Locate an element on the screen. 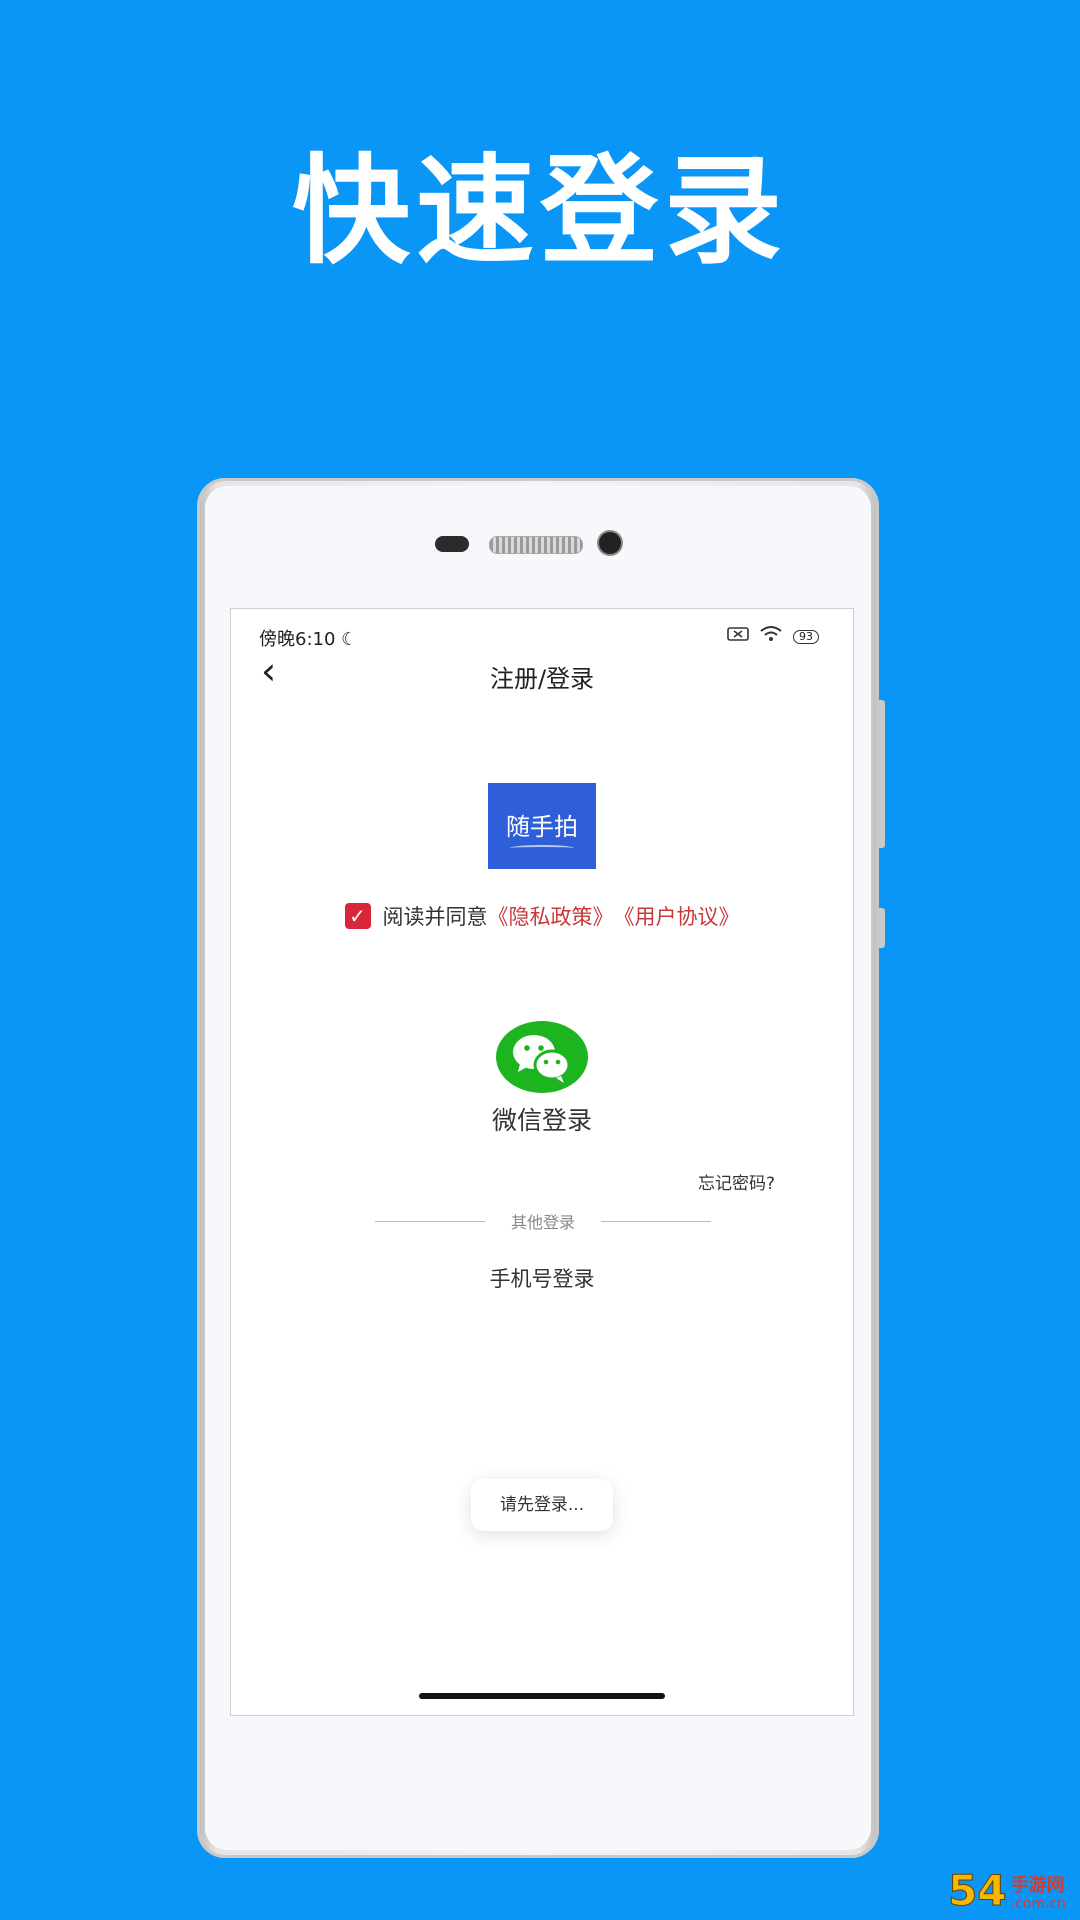 The width and height of the screenshot is (1080, 1920). logo-arc is located at coordinates (542, 848).